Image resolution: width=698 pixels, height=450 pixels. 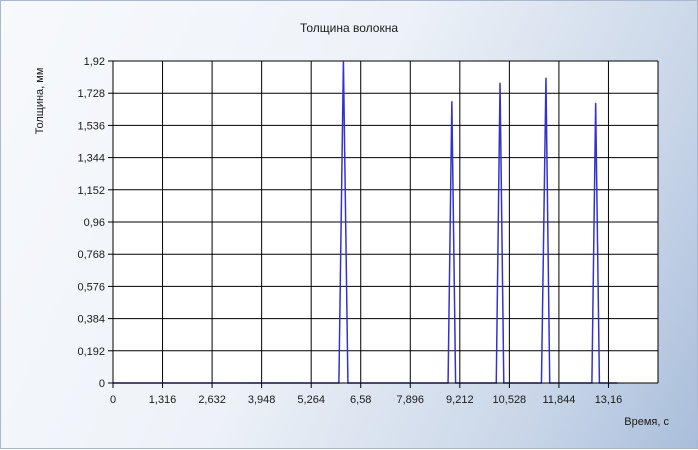 I want to click on y-tick-label: 1,344, so click(x=91, y=159).